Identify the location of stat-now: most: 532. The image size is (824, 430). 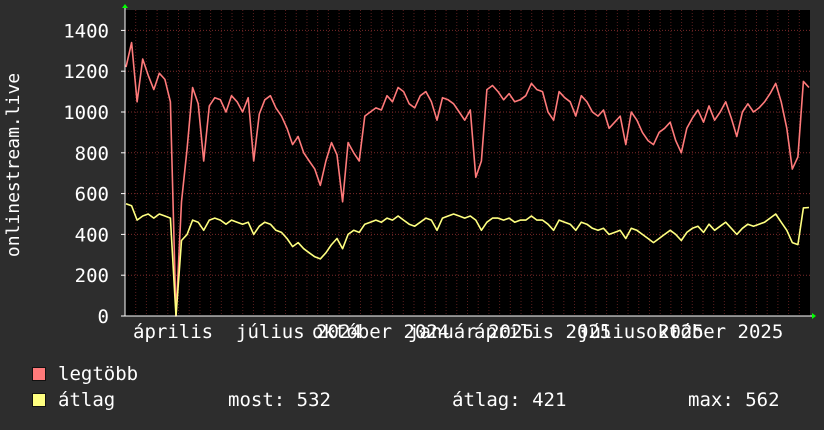
(279, 400).